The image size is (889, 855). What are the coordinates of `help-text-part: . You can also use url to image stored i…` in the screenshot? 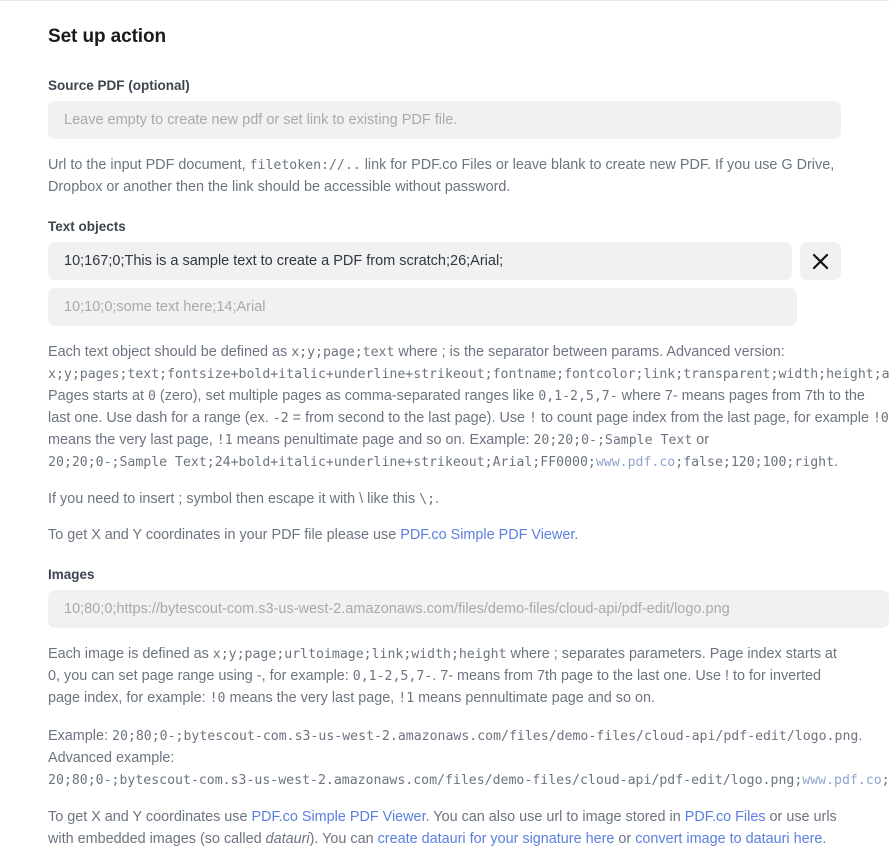 It's located at (555, 816).